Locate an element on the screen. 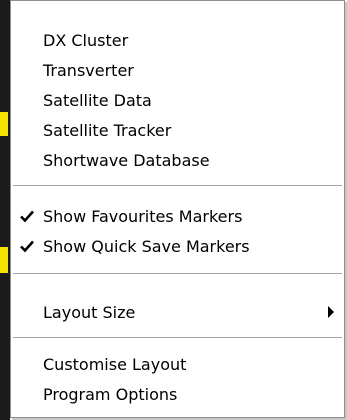  menu-item-label: Satellite Data is located at coordinates (97, 100).